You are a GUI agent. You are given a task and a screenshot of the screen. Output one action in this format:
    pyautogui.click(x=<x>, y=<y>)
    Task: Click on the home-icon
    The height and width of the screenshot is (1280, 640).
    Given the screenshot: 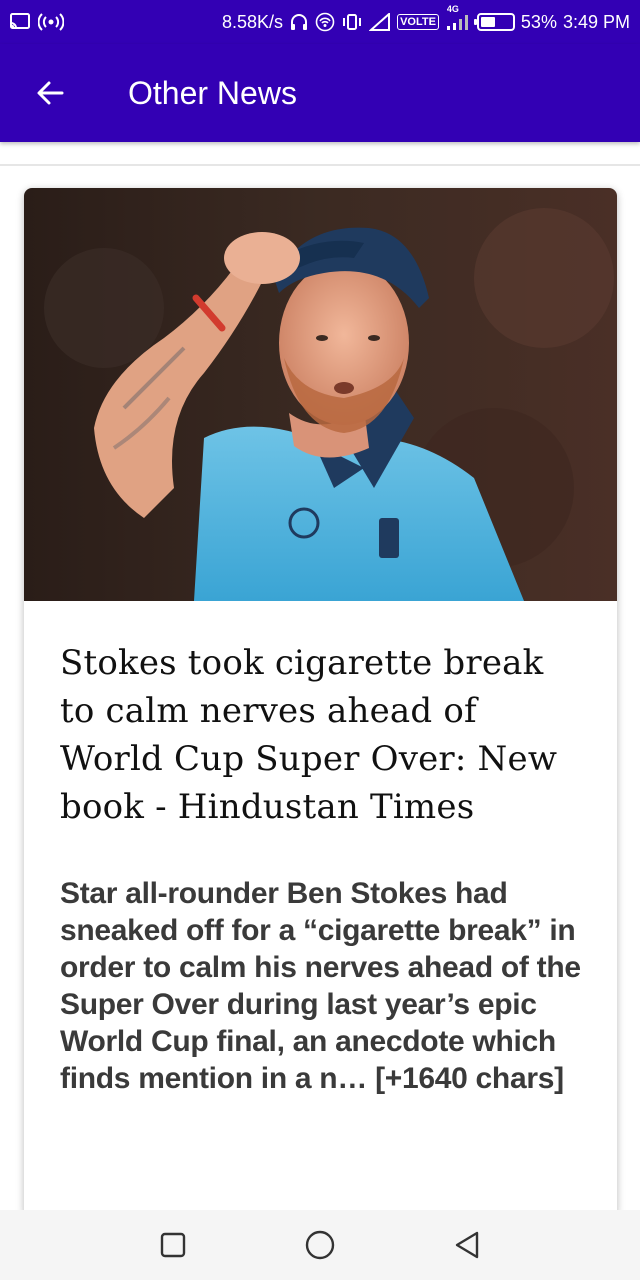 What is the action you would take?
    pyautogui.click(x=320, y=1245)
    